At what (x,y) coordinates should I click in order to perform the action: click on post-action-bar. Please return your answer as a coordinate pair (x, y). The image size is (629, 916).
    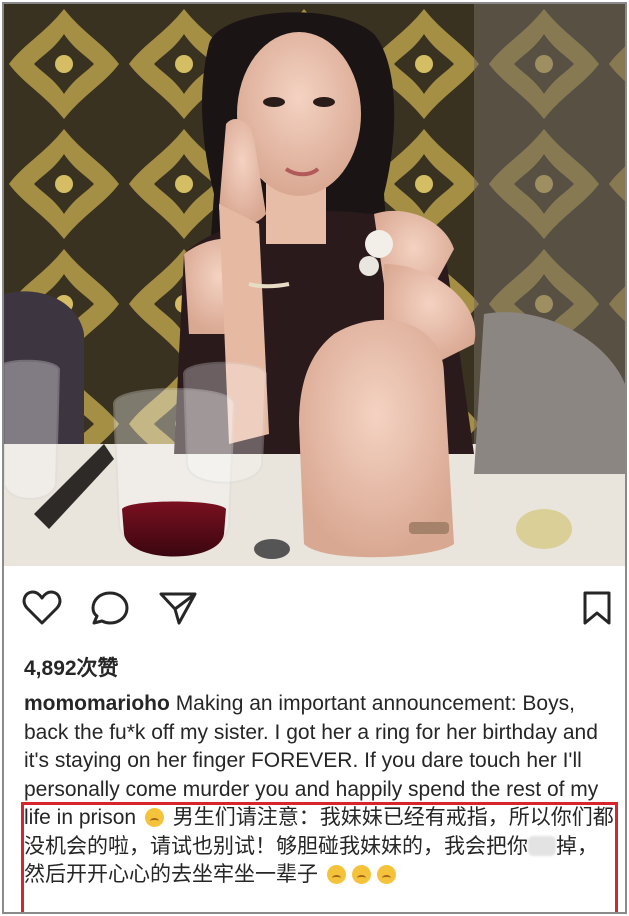
    Looking at the image, I should click on (314, 609).